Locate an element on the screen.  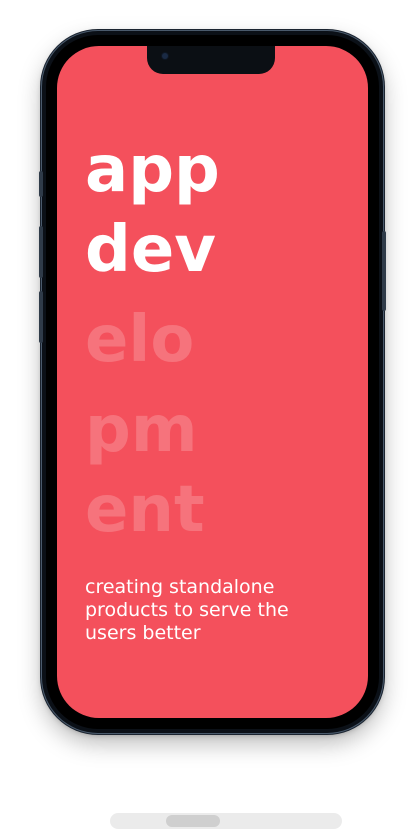
headline-word-elo: elo is located at coordinates (140, 340).